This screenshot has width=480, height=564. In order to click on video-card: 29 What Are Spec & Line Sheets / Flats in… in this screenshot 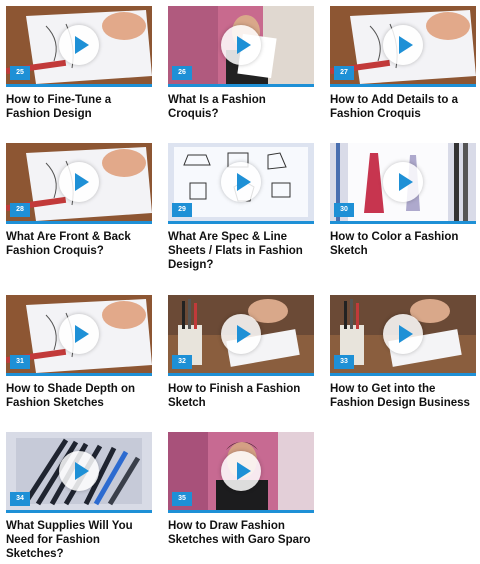, I will do `click(241, 207)`.